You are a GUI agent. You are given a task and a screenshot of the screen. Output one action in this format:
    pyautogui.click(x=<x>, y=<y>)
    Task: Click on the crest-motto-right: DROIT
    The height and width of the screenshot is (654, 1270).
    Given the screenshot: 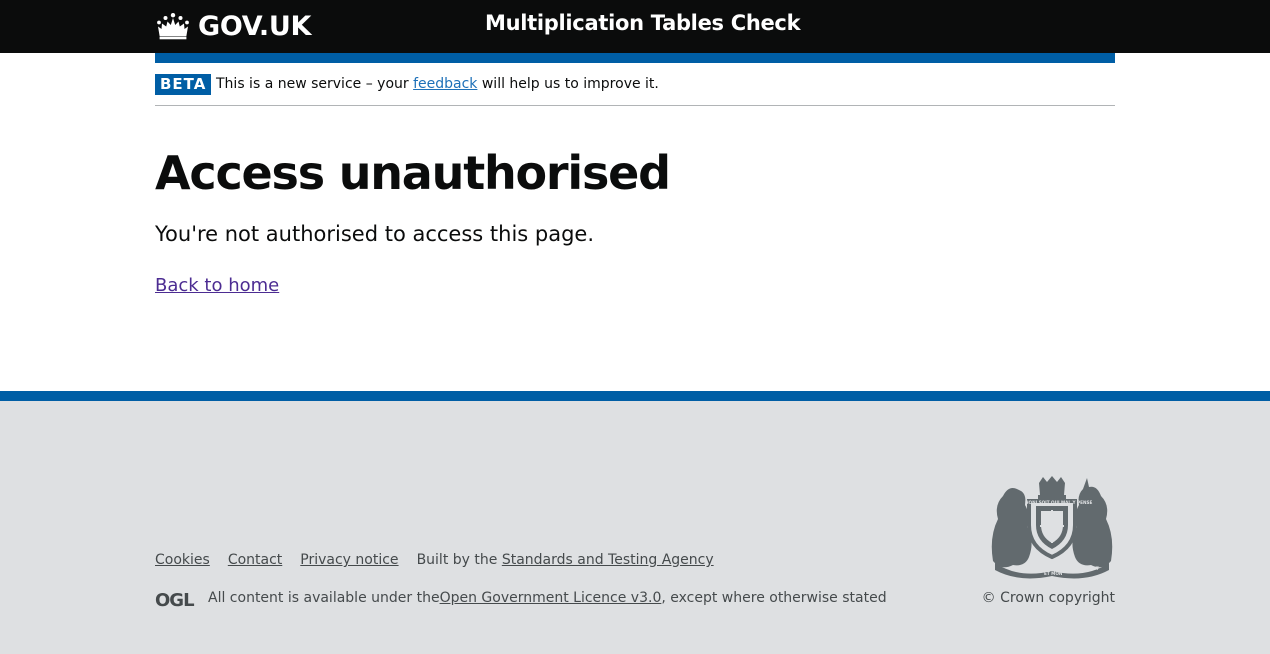 What is the action you would take?
    pyautogui.click(x=1091, y=568)
    